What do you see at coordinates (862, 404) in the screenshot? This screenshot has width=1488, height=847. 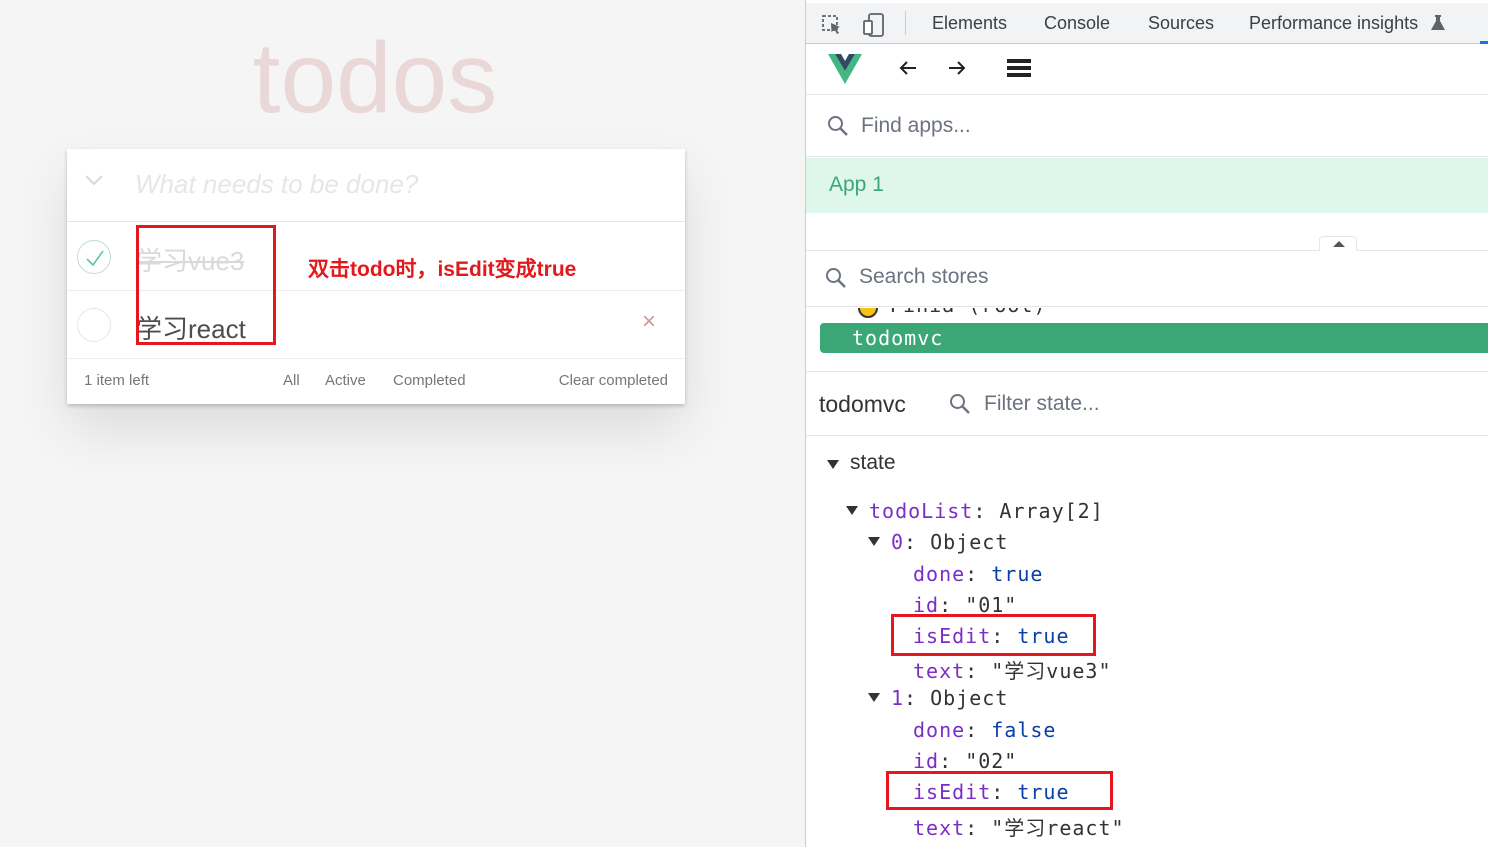 I see `inspector-store-name: todomvc` at bounding box center [862, 404].